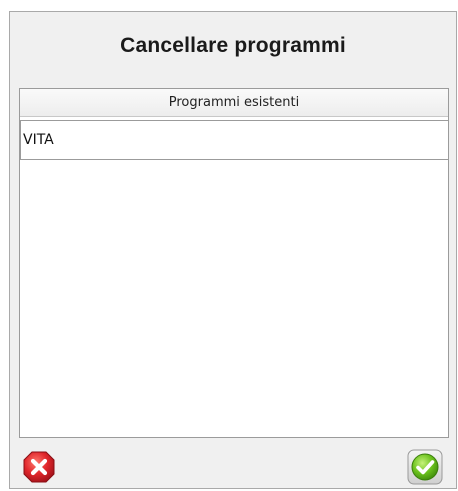 The height and width of the screenshot is (491, 458). I want to click on dialog-title: Cancellare programmi, so click(233, 45).